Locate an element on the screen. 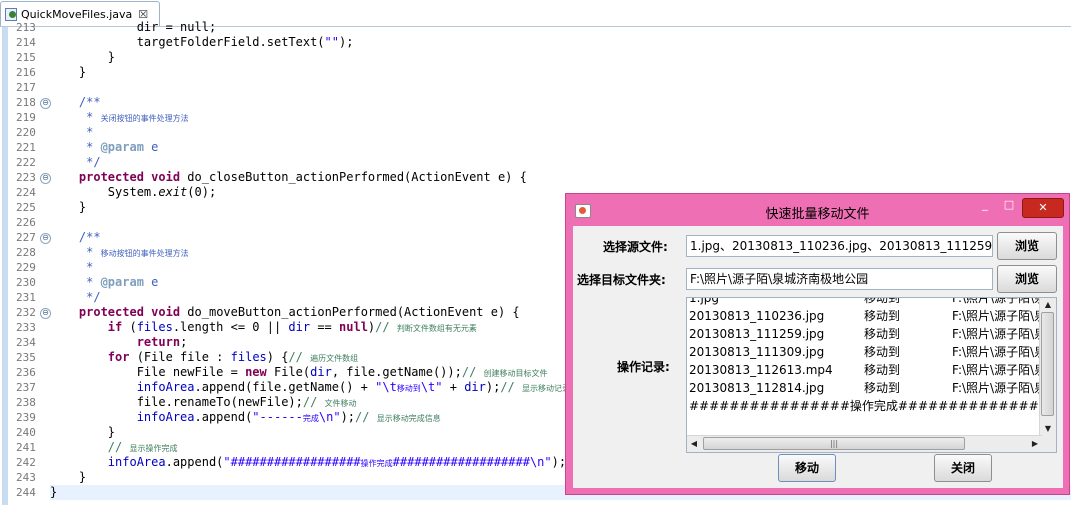 This screenshot has width=1071, height=505. code-line: */ is located at coordinates (75, 297).